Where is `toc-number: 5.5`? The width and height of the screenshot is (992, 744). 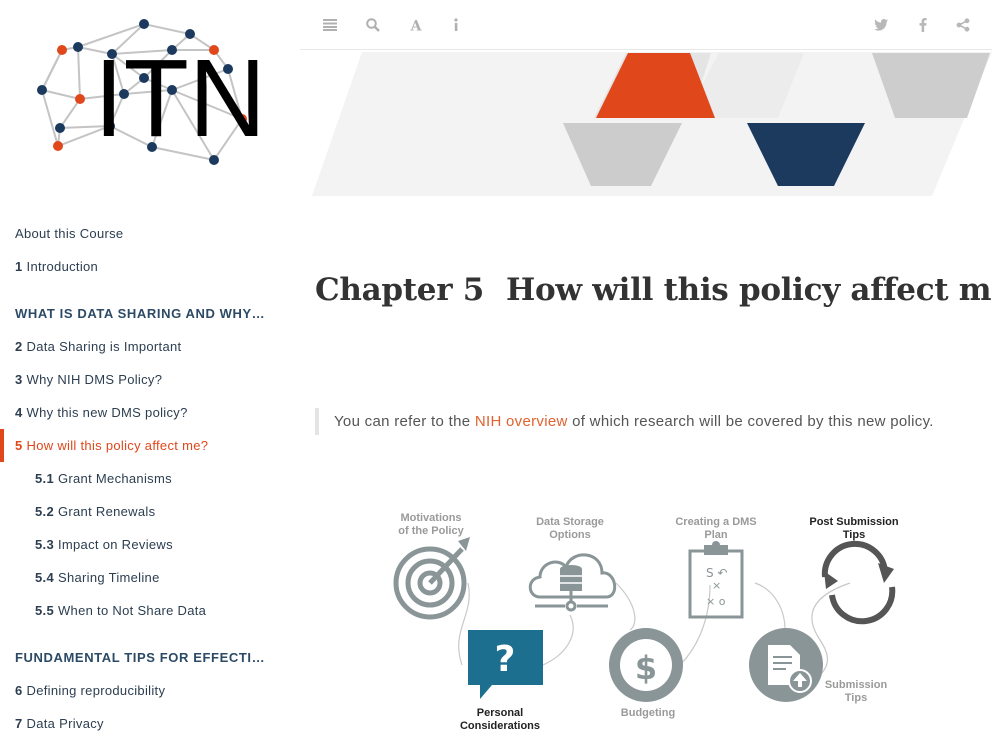 toc-number: 5.5 is located at coordinates (44, 610).